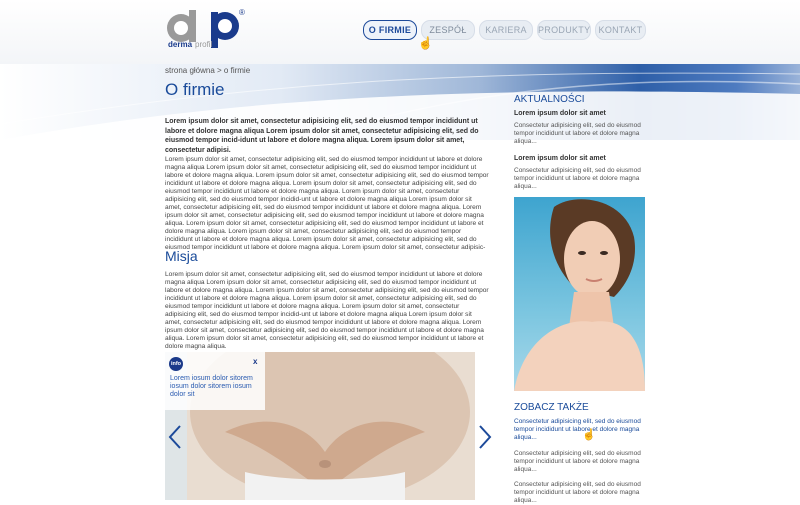 This screenshot has height=505, width=800. What do you see at coordinates (564, 30) in the screenshot?
I see `nav-produkty: PRODUKTY` at bounding box center [564, 30].